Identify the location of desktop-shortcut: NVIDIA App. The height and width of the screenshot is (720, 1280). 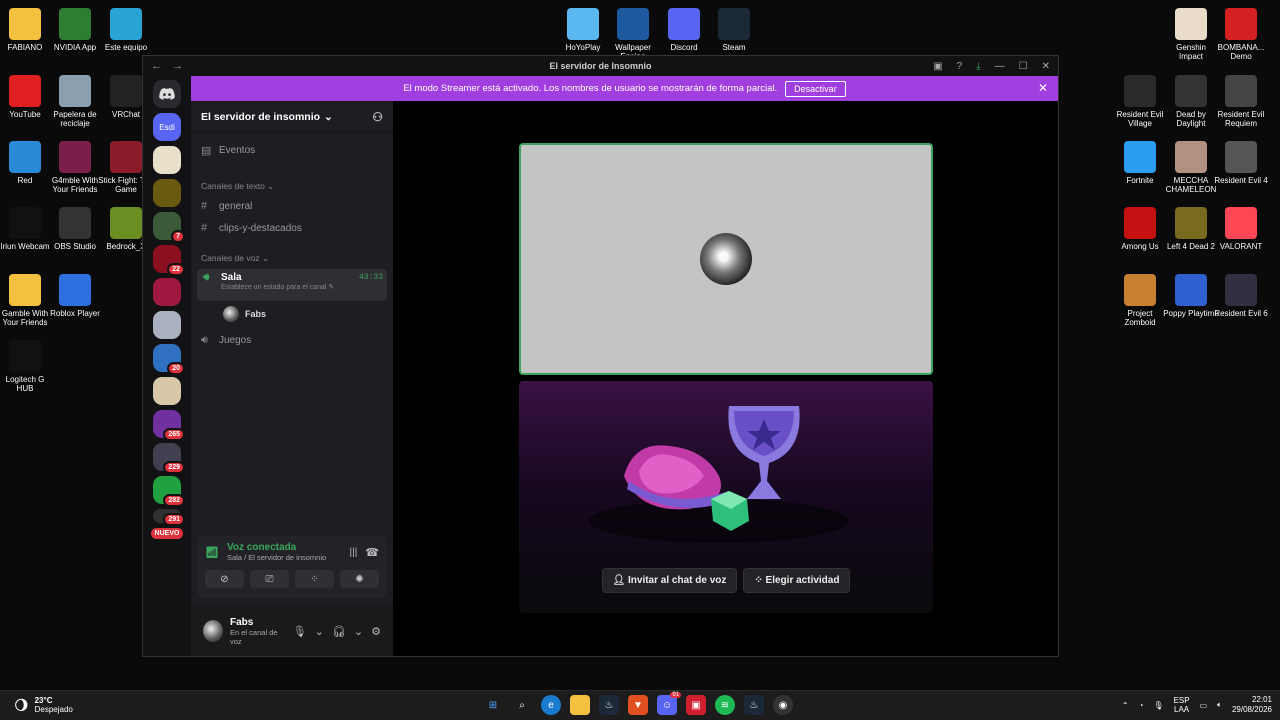
(75, 30).